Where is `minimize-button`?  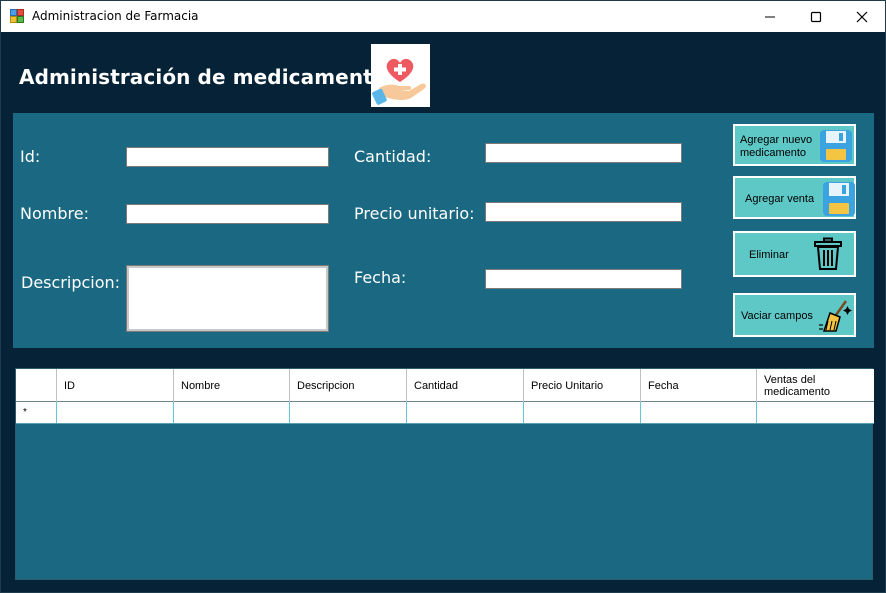
minimize-button is located at coordinates (770, 16).